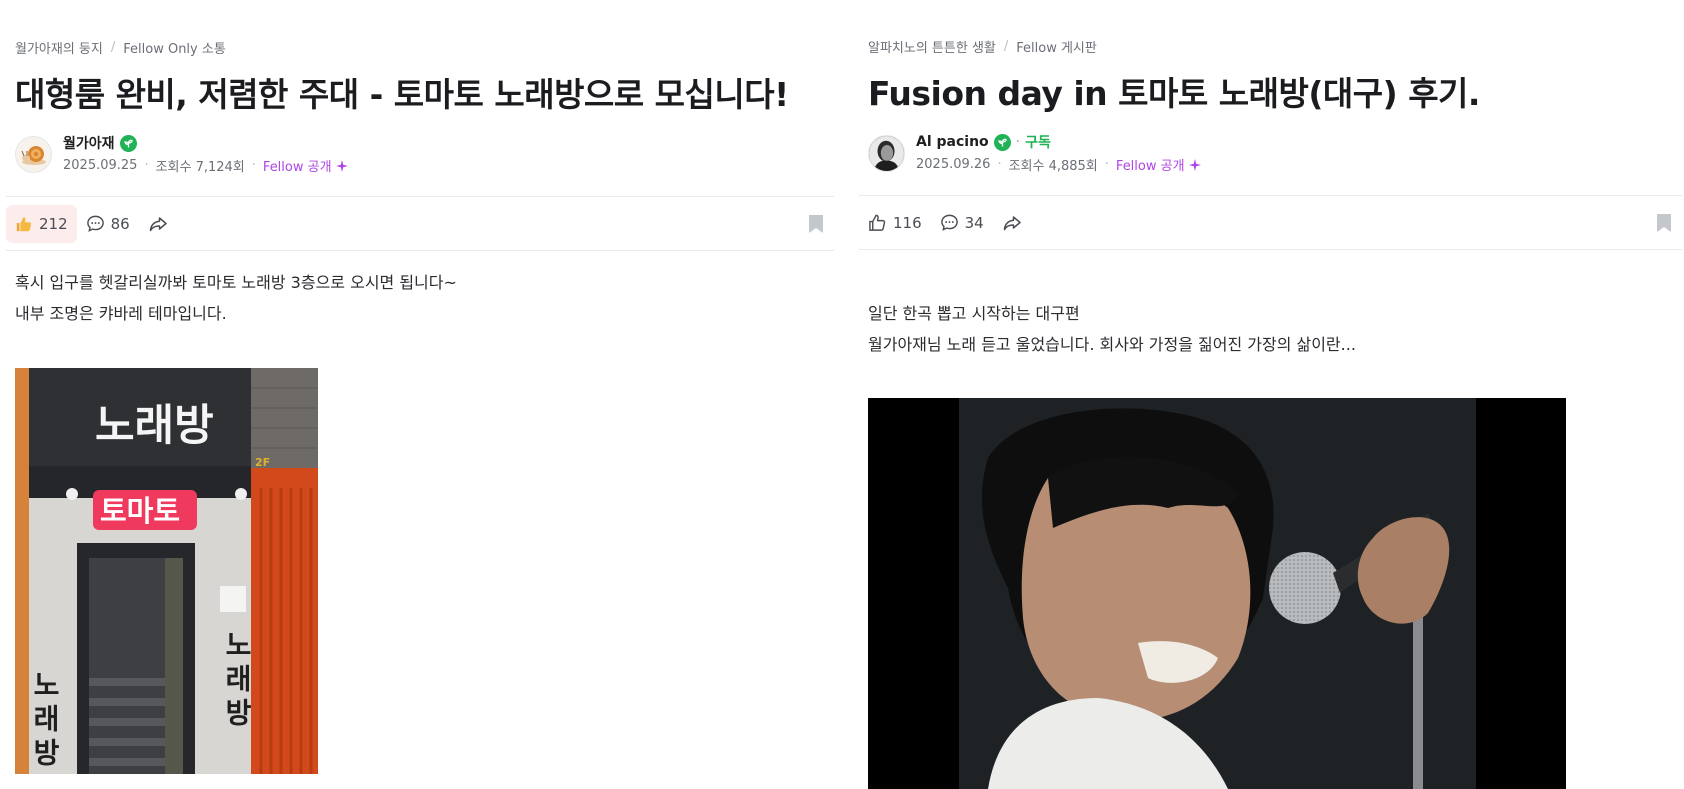 This screenshot has height=789, width=1684. I want to click on post-date: 2025.09.26, so click(953, 164).